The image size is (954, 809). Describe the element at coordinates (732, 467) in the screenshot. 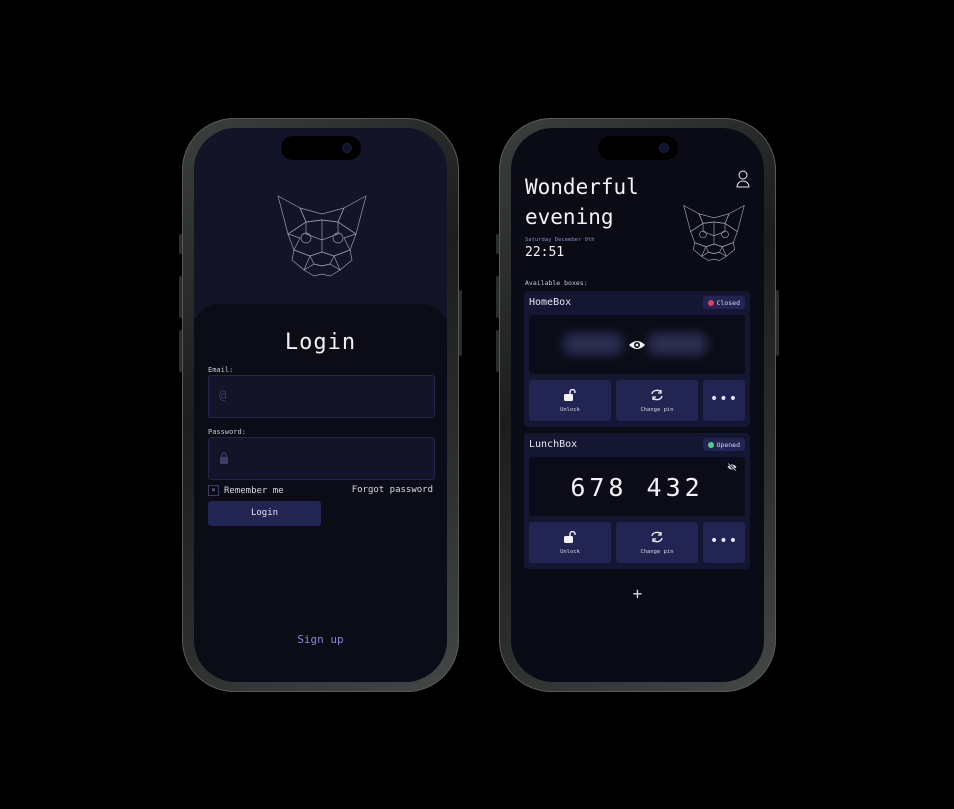

I see `eye-off-icon` at that location.